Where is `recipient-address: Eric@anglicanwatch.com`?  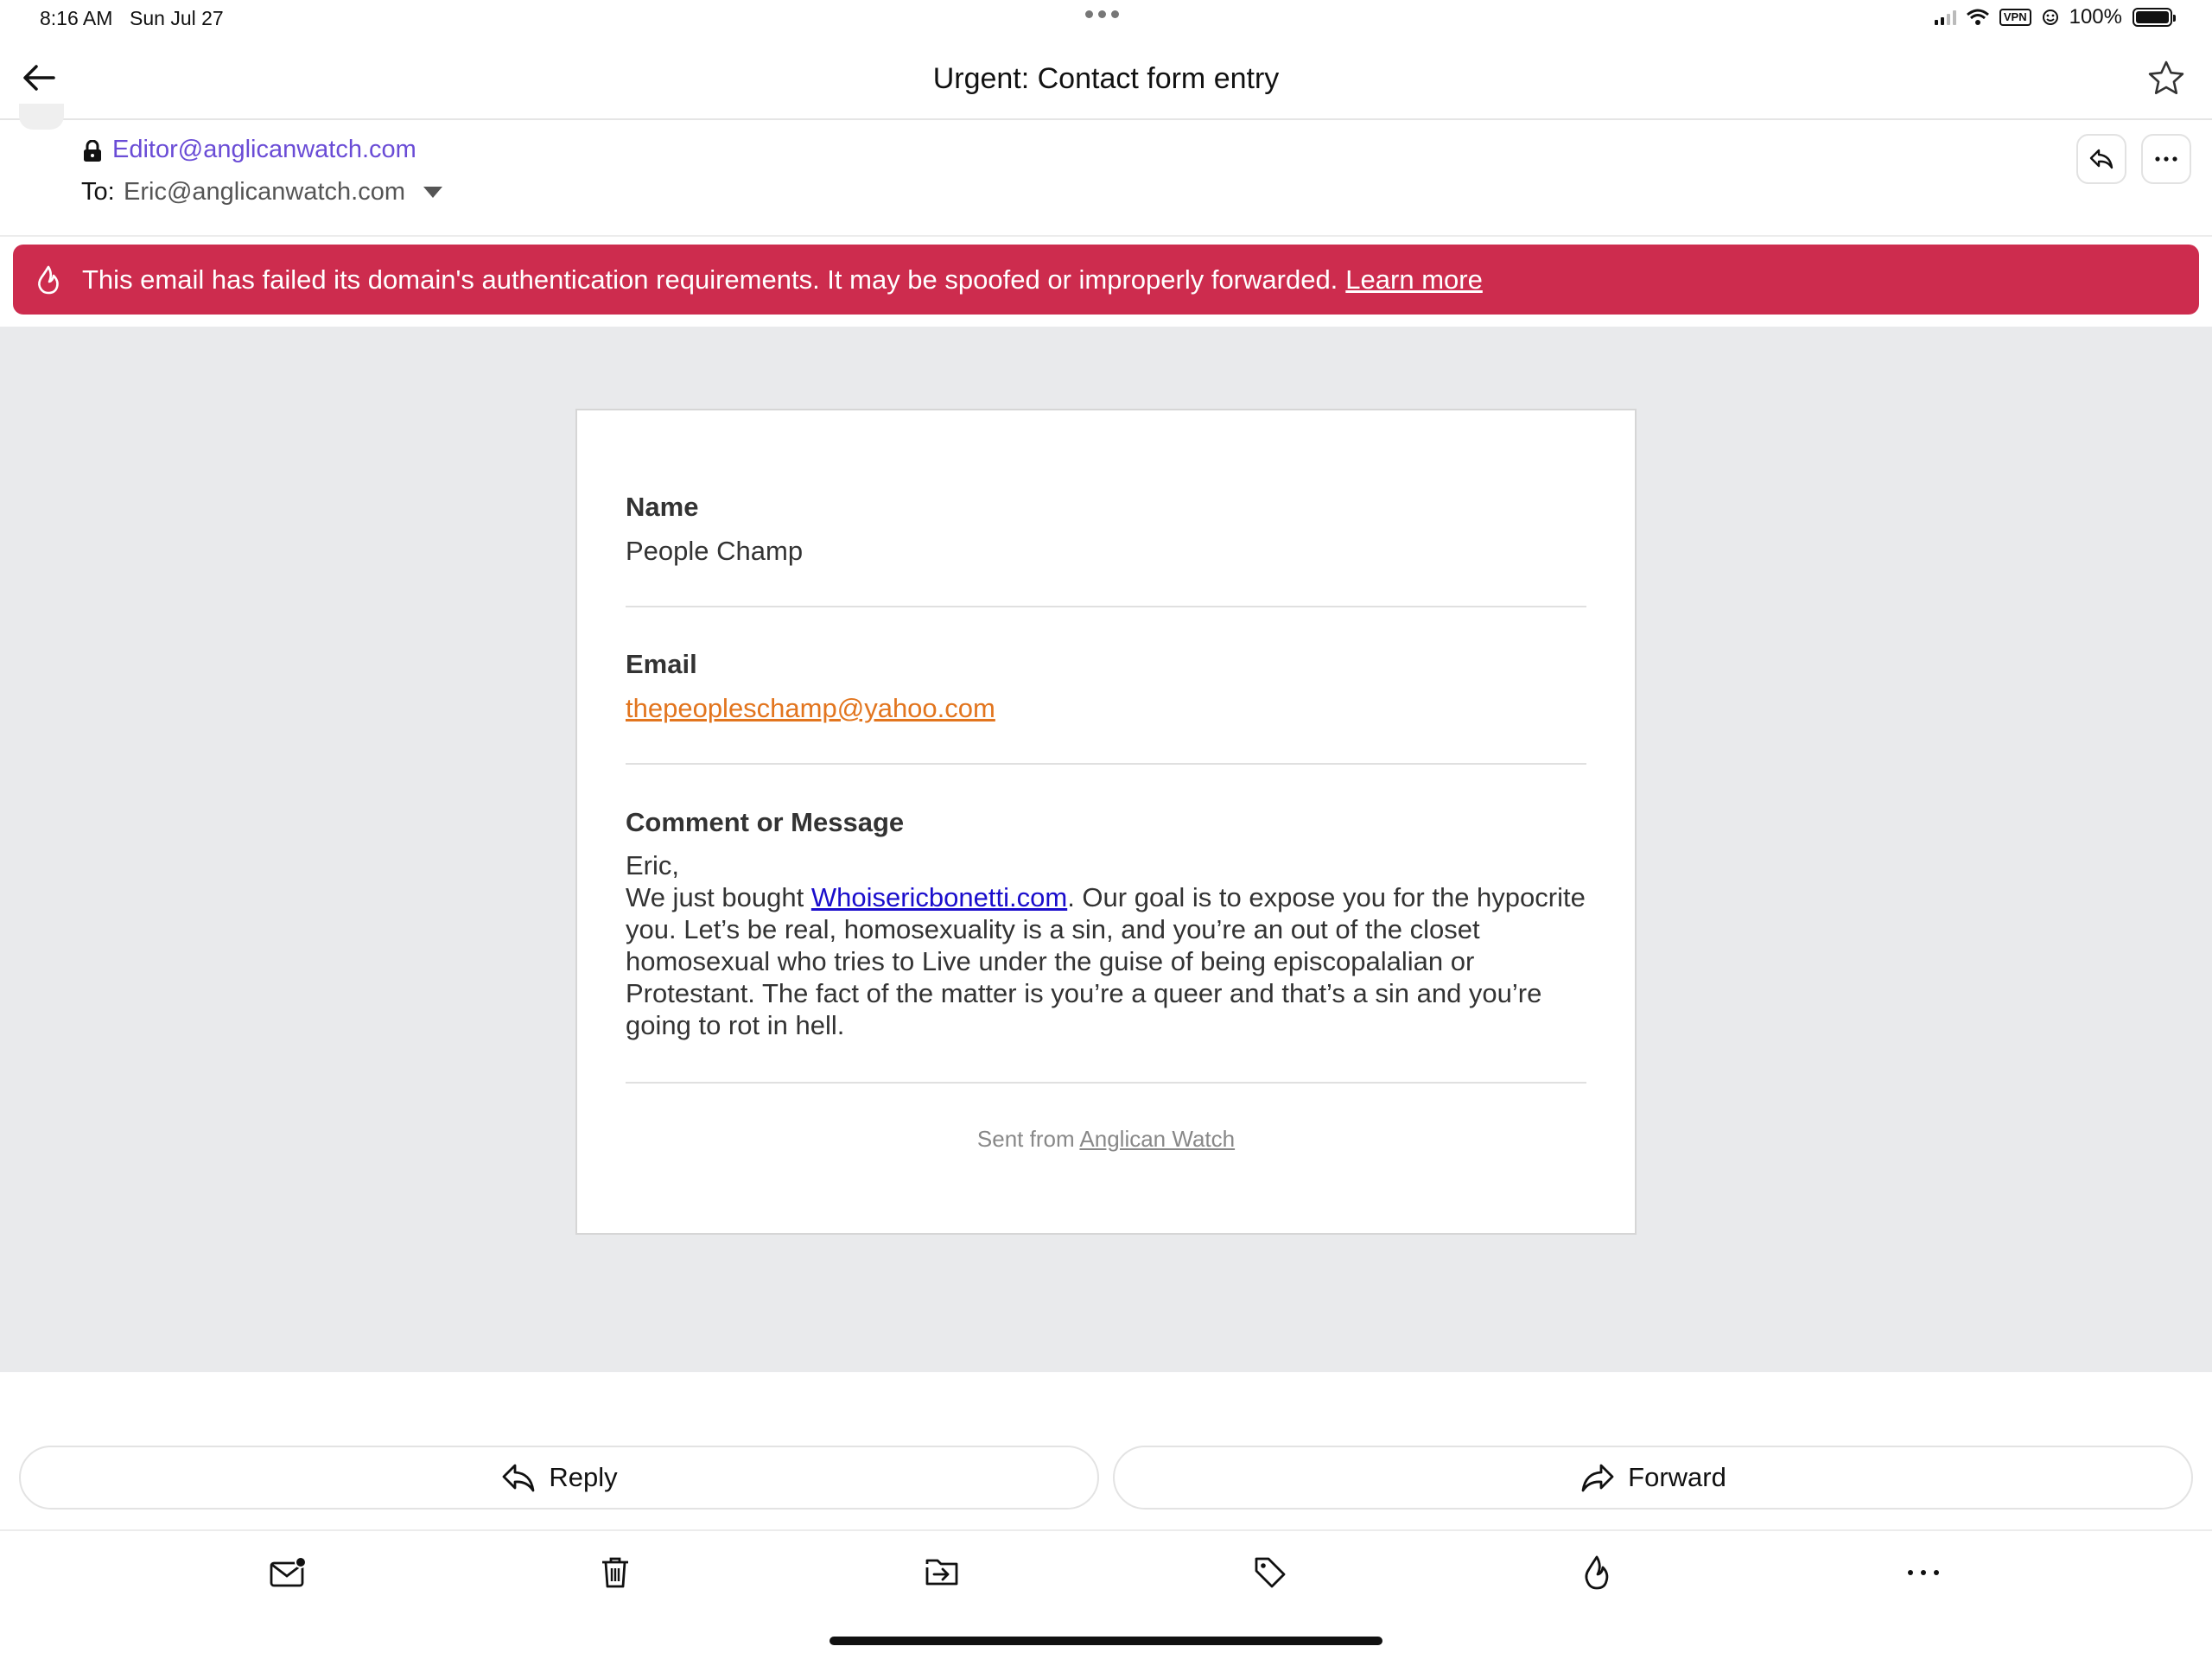
recipient-address: Eric@anglicanwatch.com is located at coordinates (264, 192).